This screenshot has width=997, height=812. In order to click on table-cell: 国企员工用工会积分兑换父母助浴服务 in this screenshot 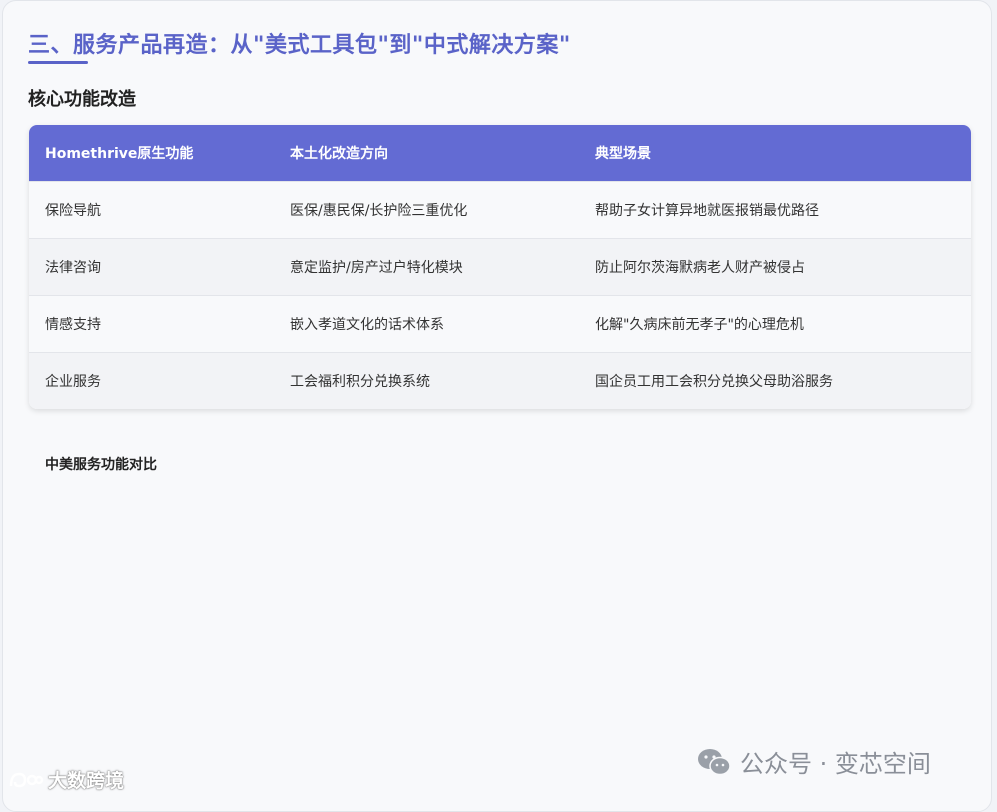, I will do `click(775, 380)`.